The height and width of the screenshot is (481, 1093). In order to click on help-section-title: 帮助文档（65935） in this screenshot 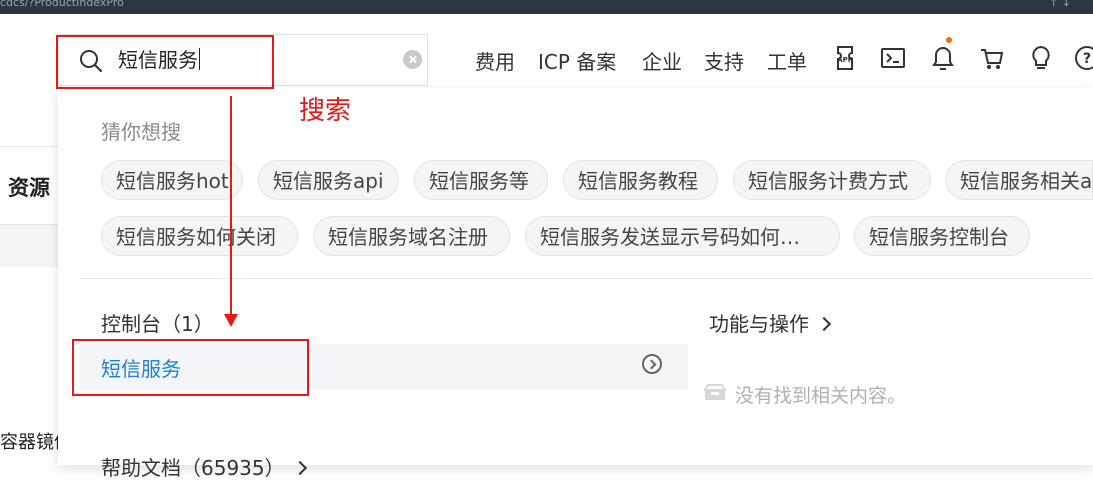, I will do `click(204, 466)`.